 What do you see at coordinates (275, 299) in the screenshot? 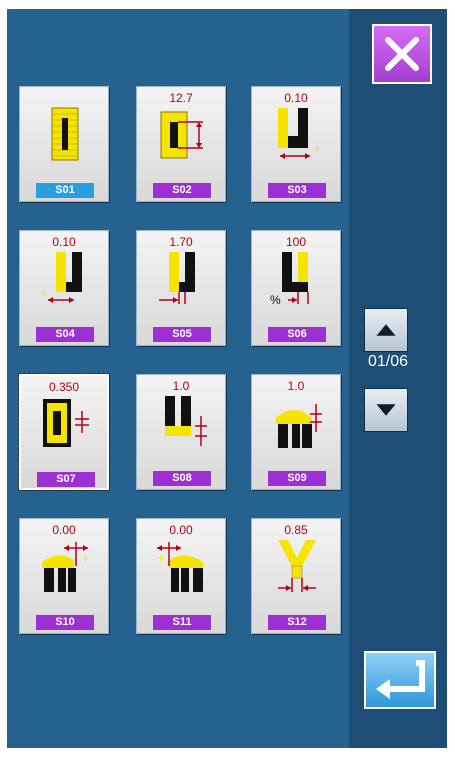
I see `percent-mark: %` at bounding box center [275, 299].